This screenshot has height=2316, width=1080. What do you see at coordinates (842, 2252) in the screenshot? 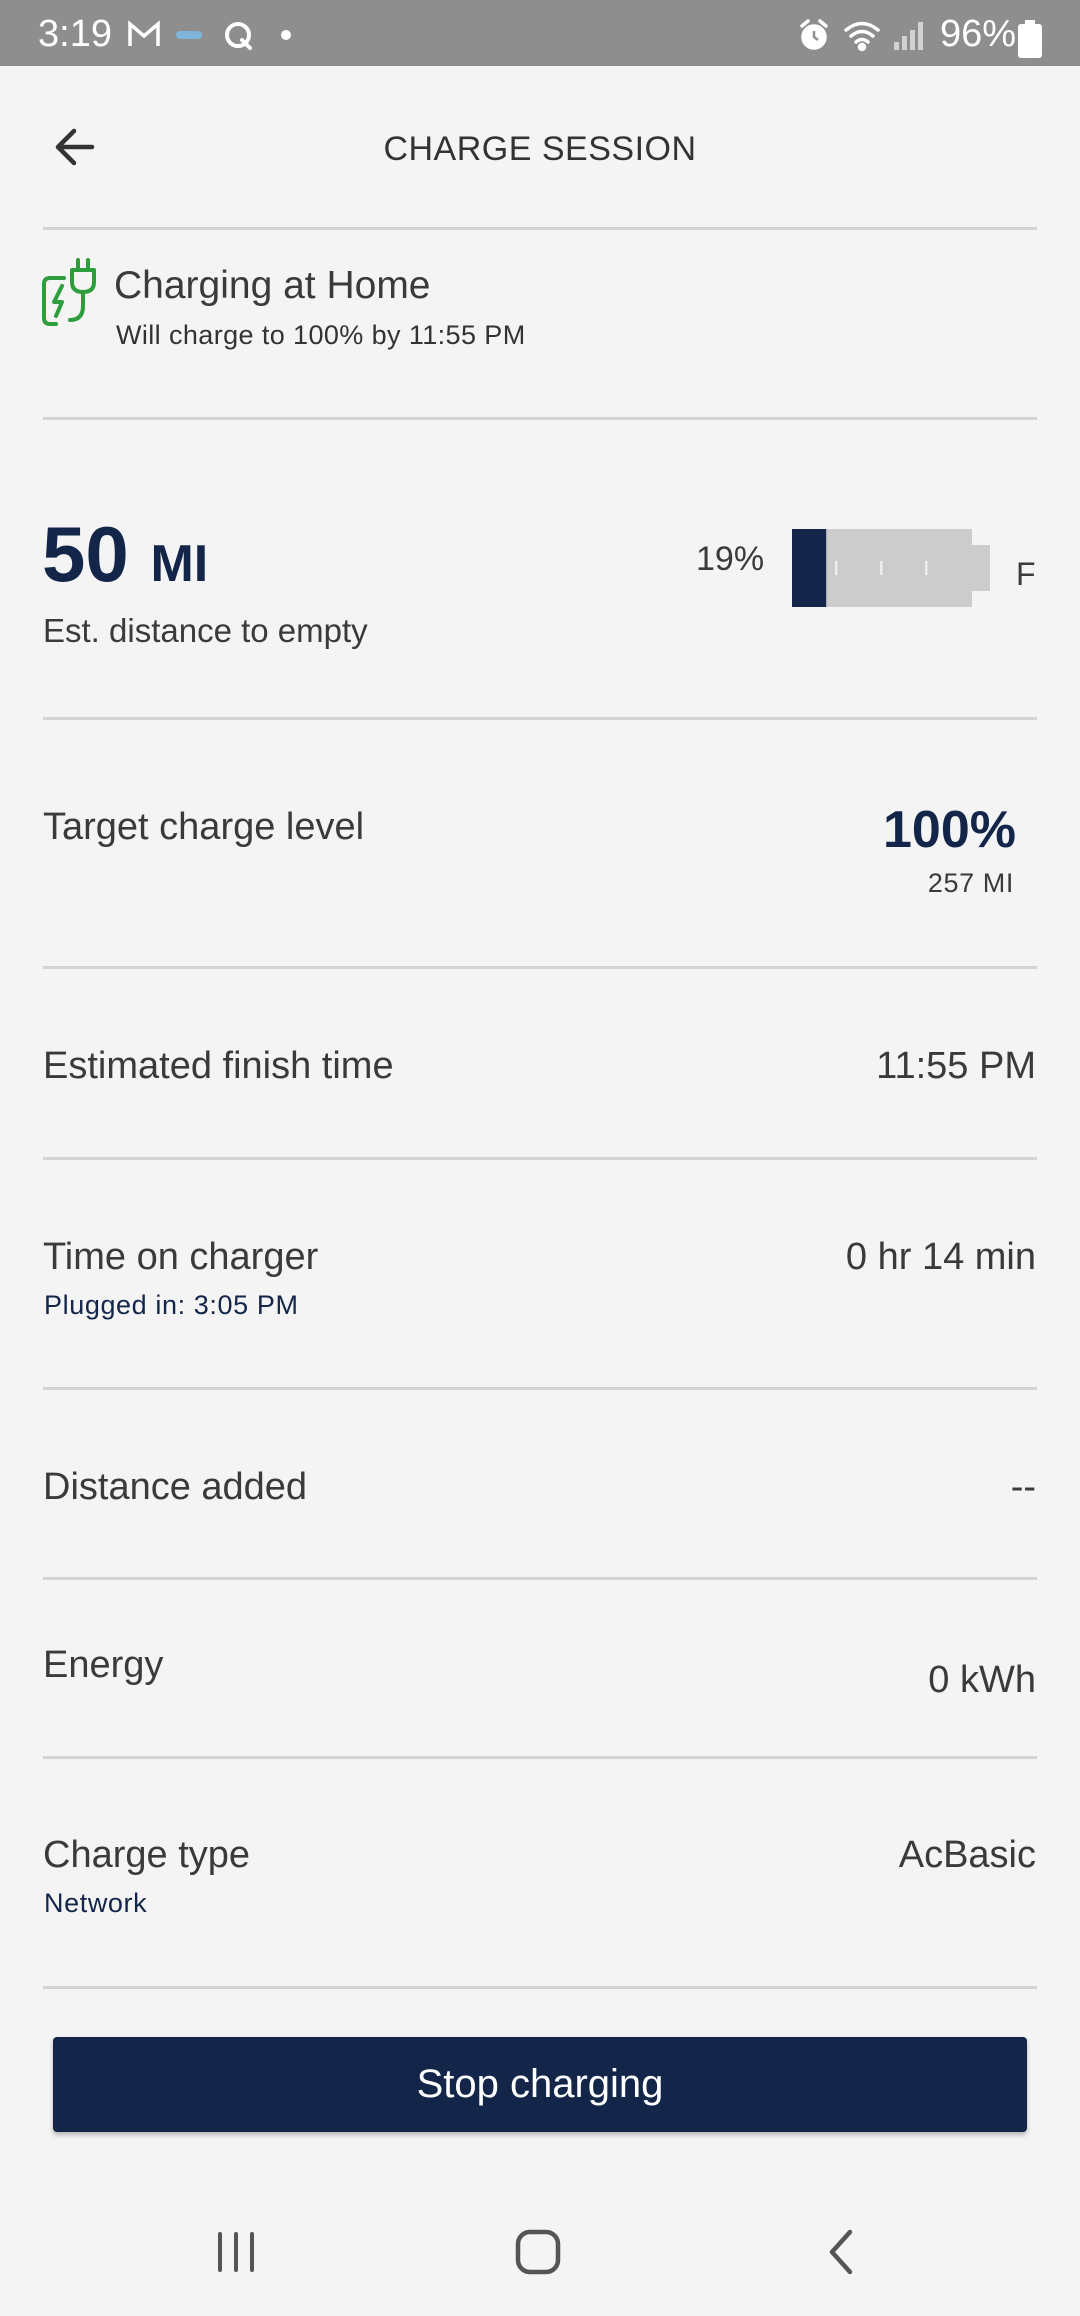
I see `back-nav-icon` at bounding box center [842, 2252].